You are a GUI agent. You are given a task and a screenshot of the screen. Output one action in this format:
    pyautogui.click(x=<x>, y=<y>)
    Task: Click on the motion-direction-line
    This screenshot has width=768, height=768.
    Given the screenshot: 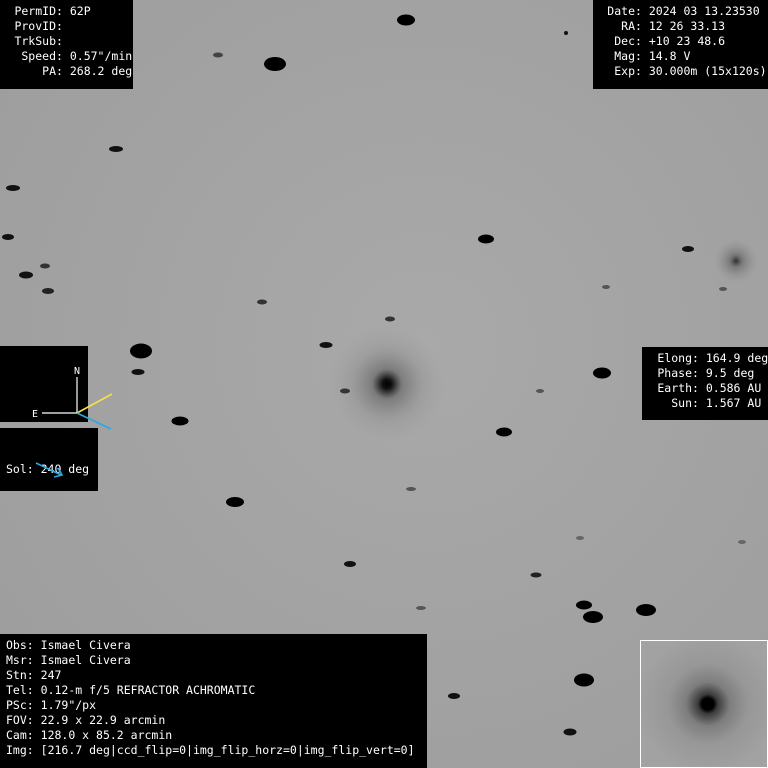 What is the action you would take?
    pyautogui.click(x=94, y=403)
    